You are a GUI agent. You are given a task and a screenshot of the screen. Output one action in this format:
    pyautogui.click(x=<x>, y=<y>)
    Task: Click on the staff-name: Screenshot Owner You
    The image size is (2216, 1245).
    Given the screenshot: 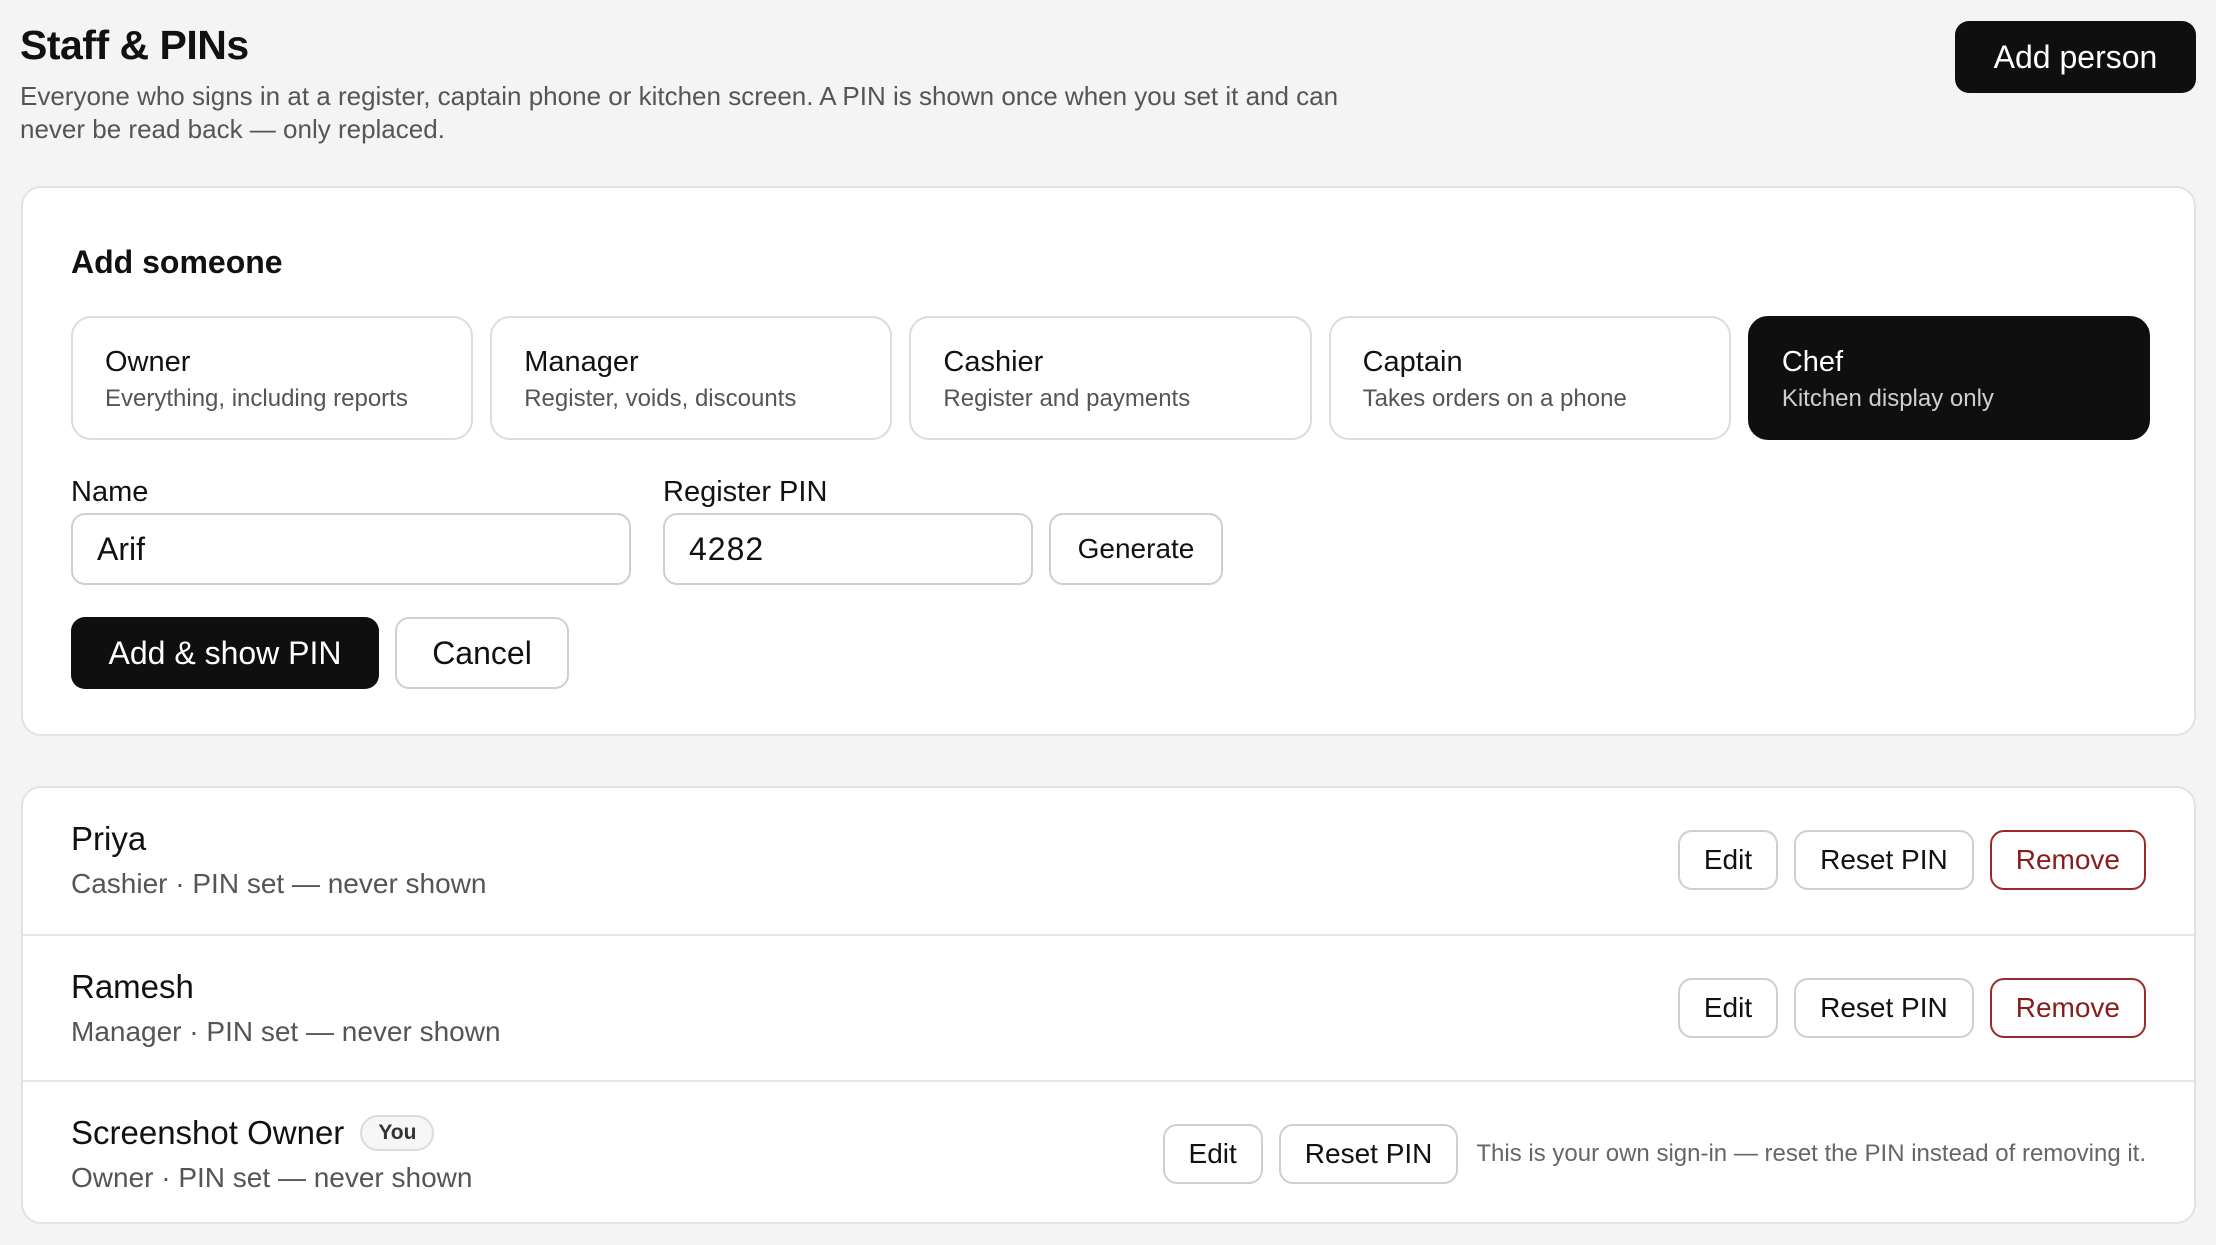 What is the action you would take?
    pyautogui.click(x=253, y=1133)
    